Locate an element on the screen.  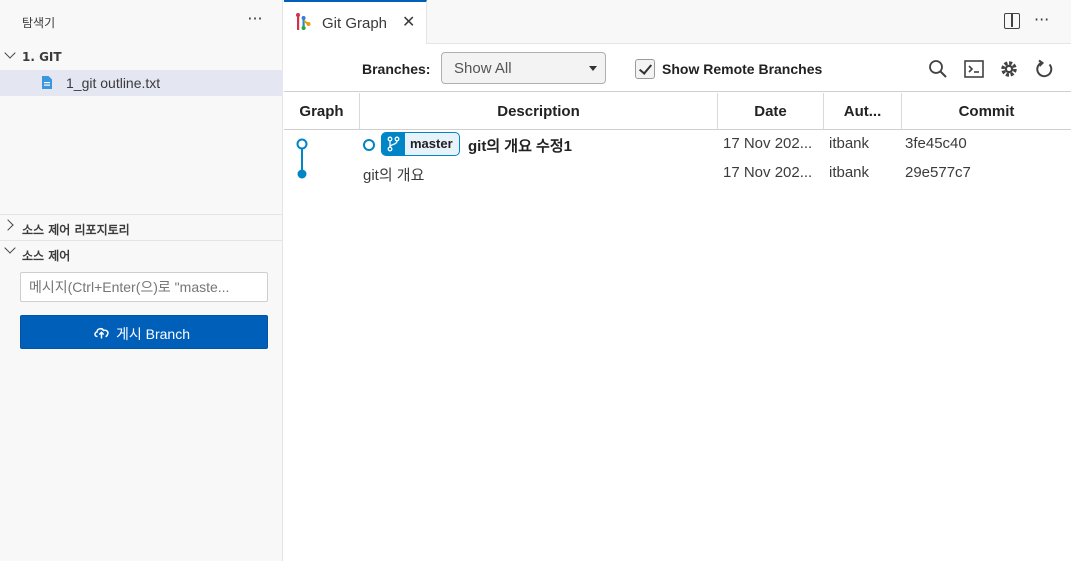
git-graph-controls: Branches: Show All Show Remote Branches is located at coordinates (677, 68).